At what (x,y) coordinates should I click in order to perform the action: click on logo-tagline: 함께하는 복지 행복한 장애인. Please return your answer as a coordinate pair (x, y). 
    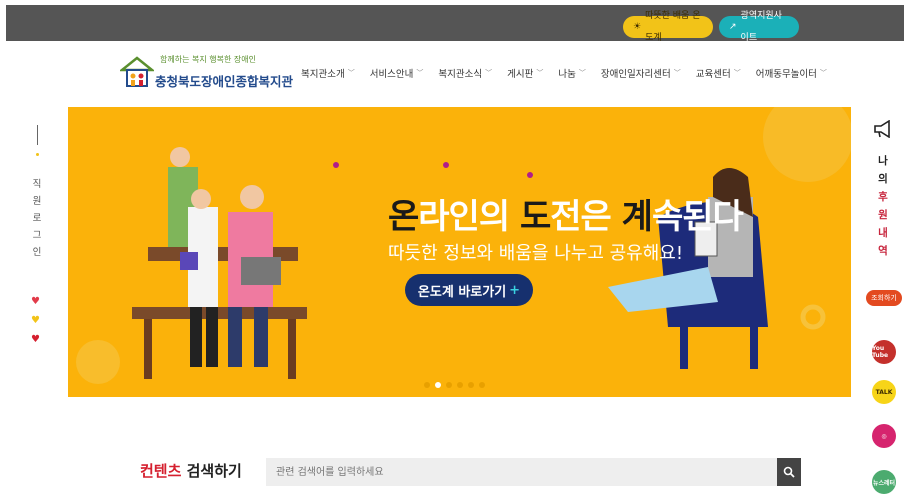
    Looking at the image, I should click on (208, 59).